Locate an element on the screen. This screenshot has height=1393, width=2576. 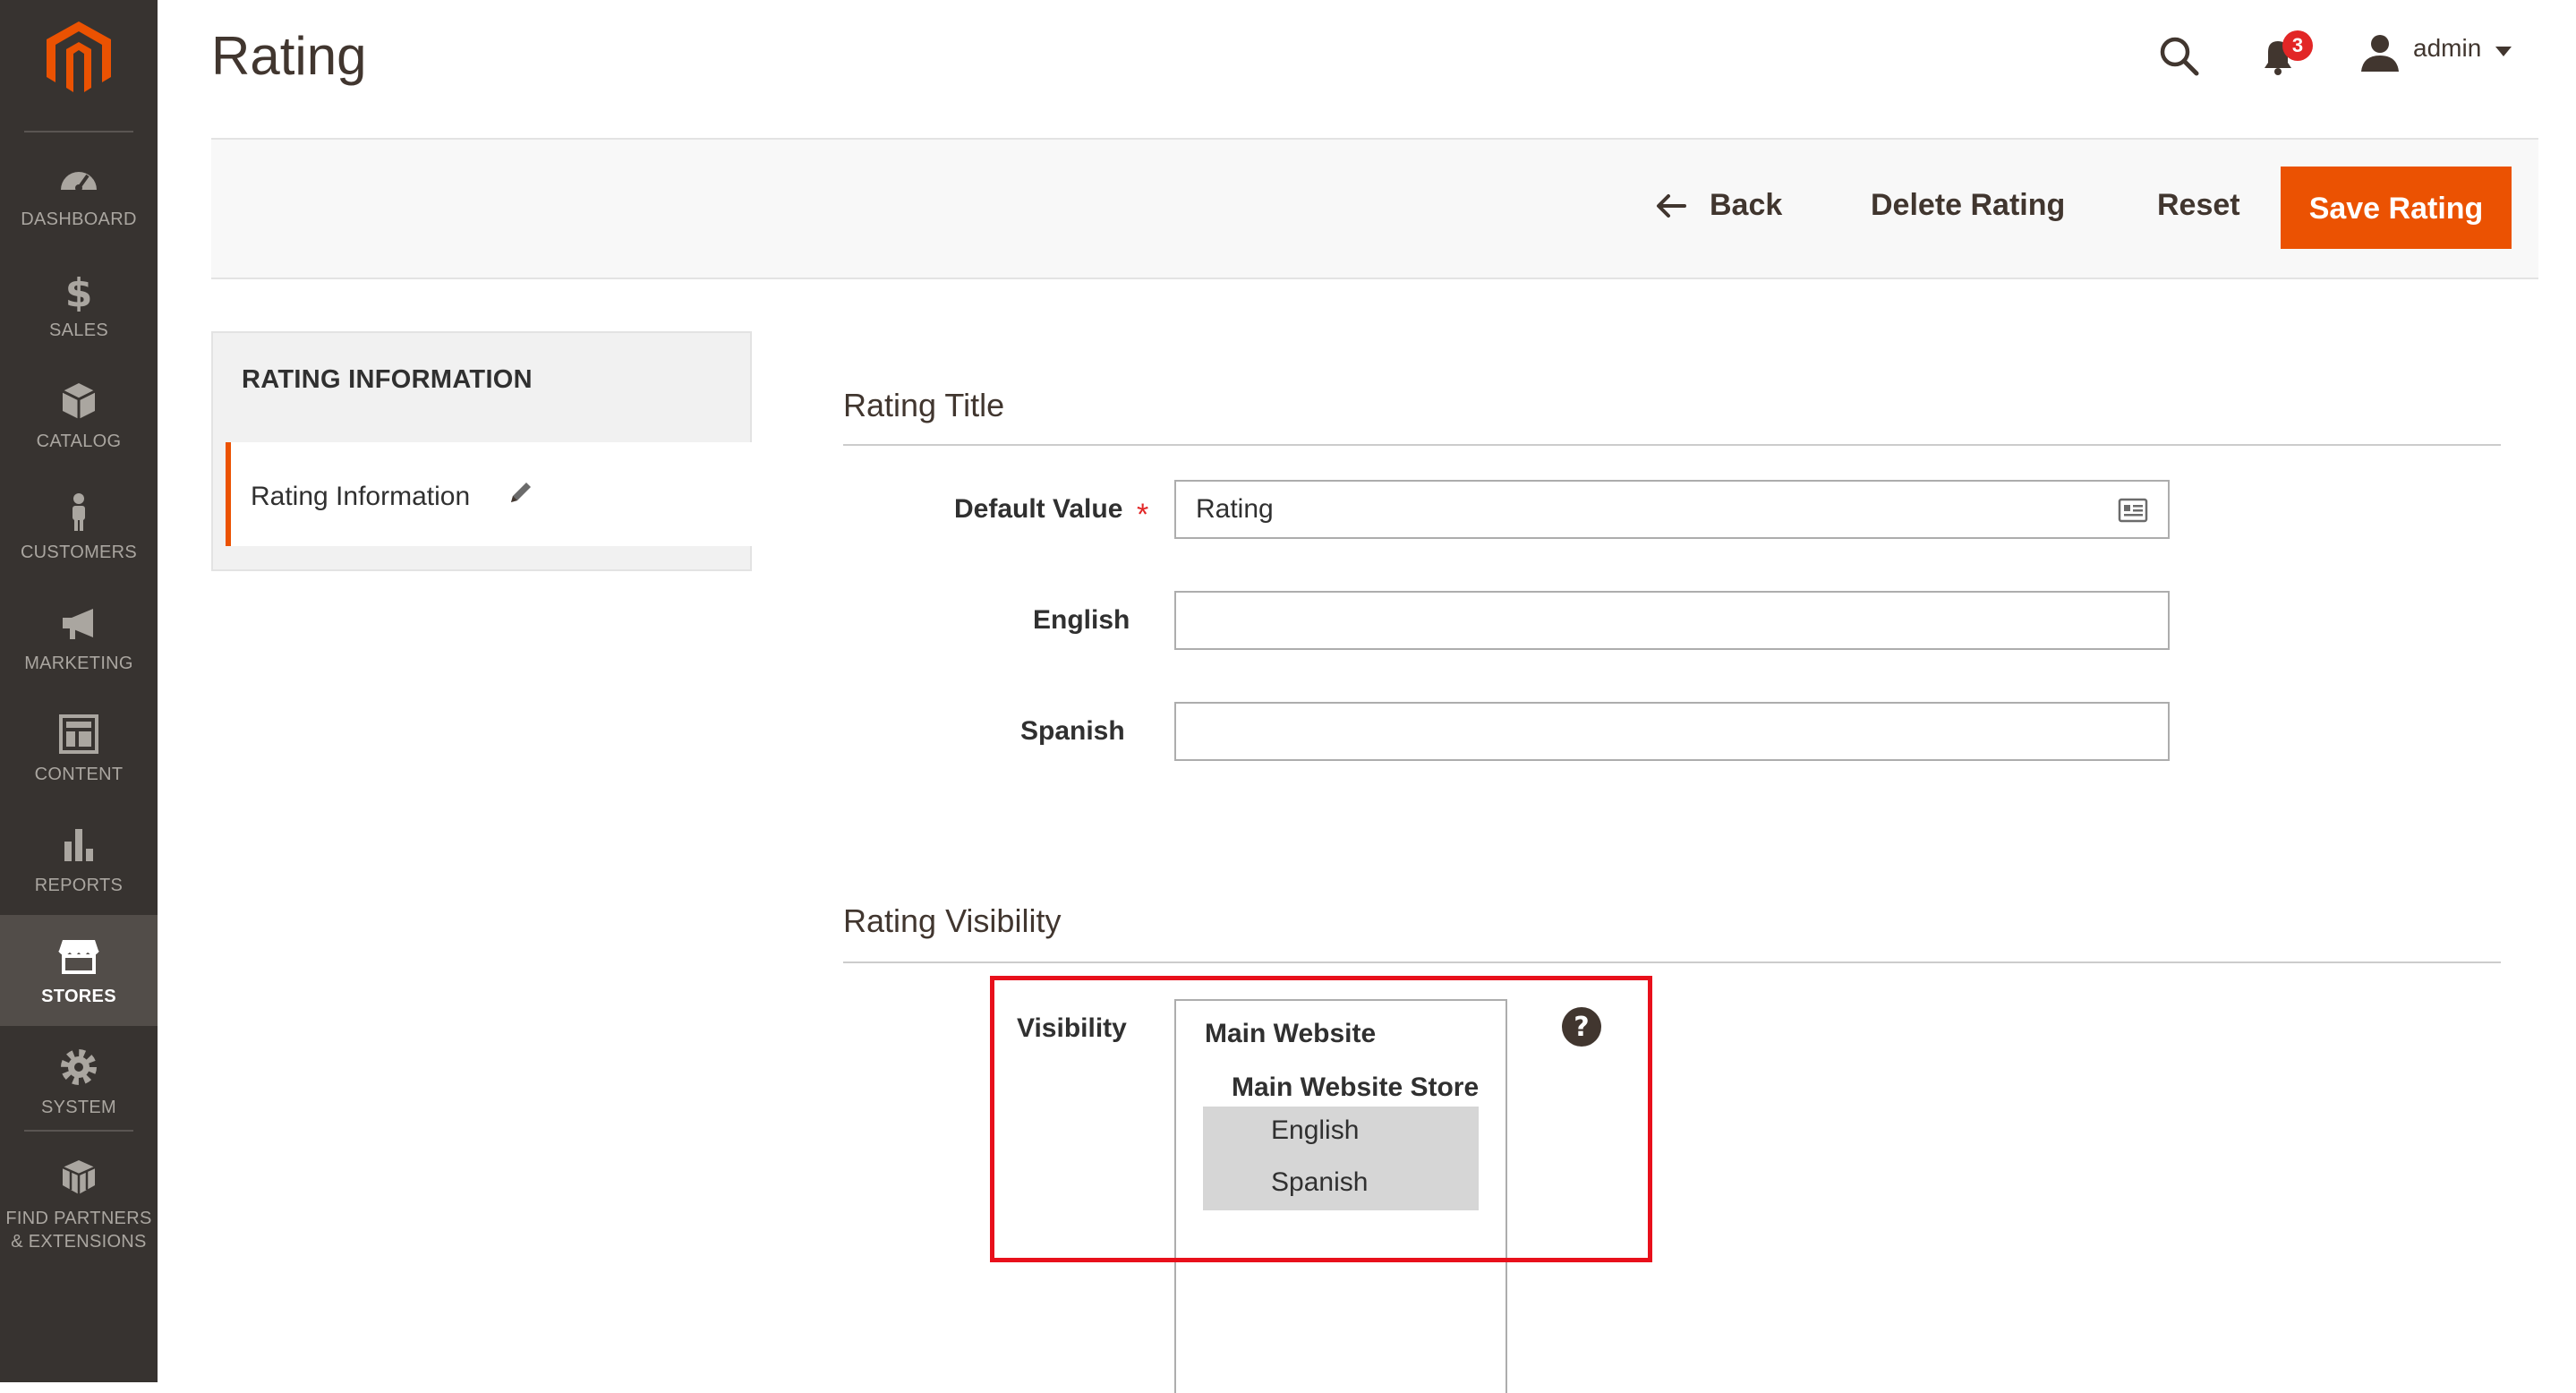
admin-user-menu: admin is located at coordinates (2447, 48).